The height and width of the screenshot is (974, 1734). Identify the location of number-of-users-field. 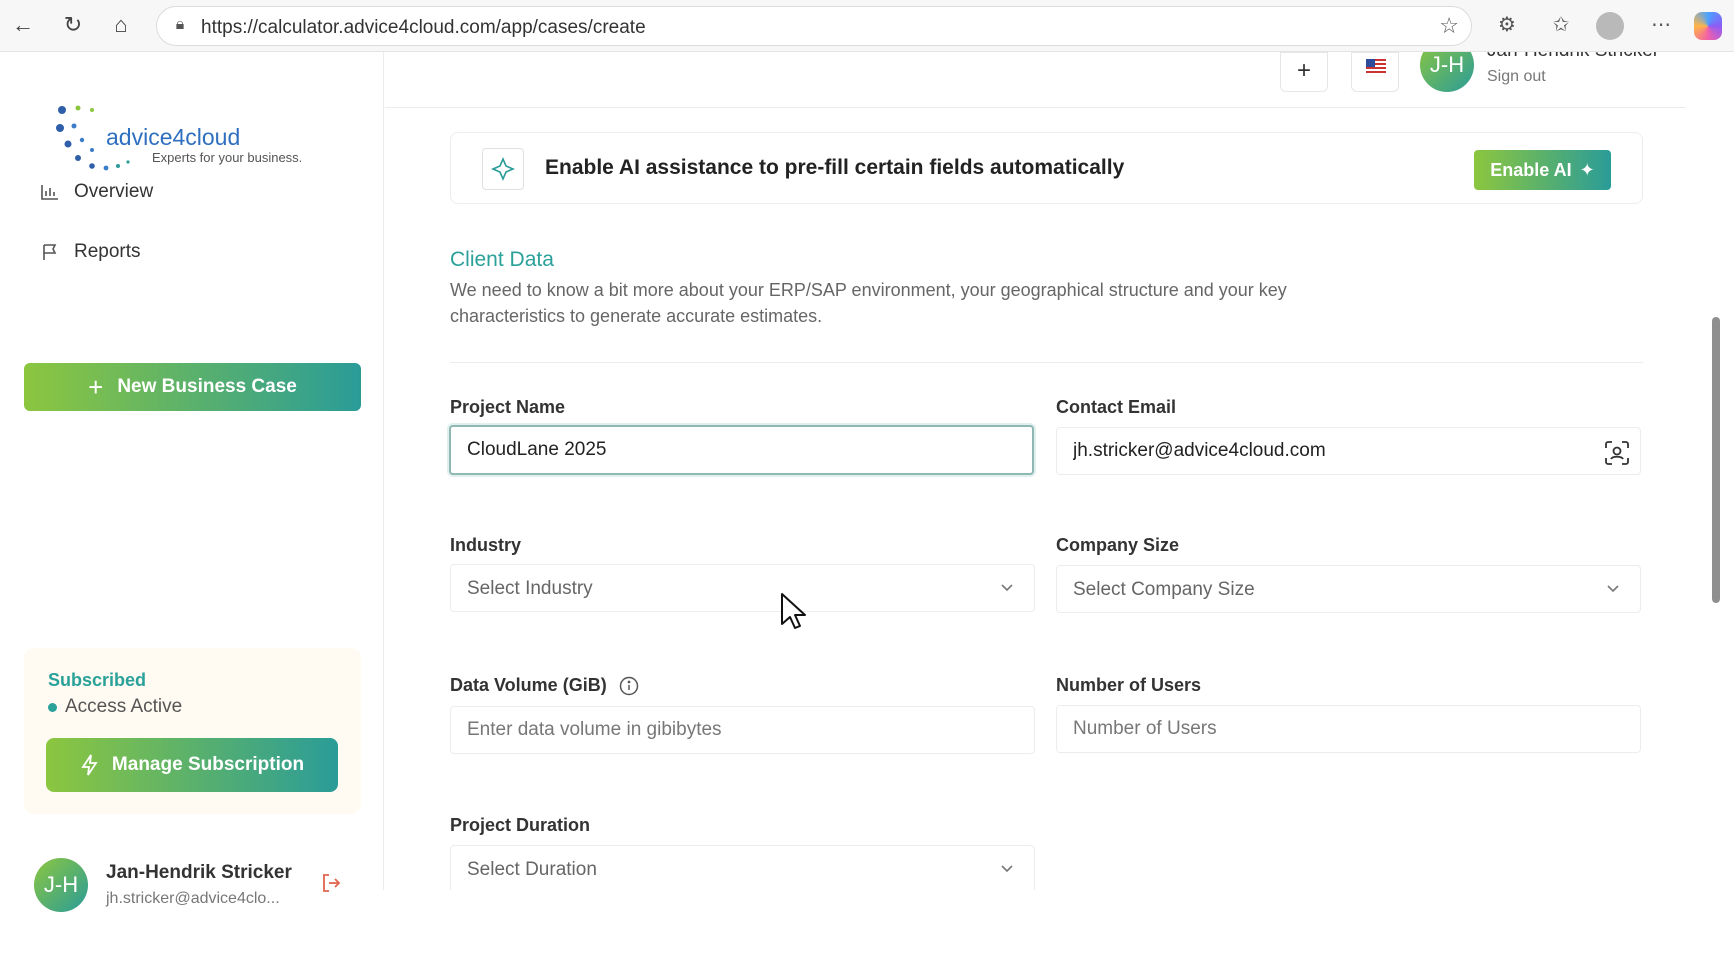
(1348, 729).